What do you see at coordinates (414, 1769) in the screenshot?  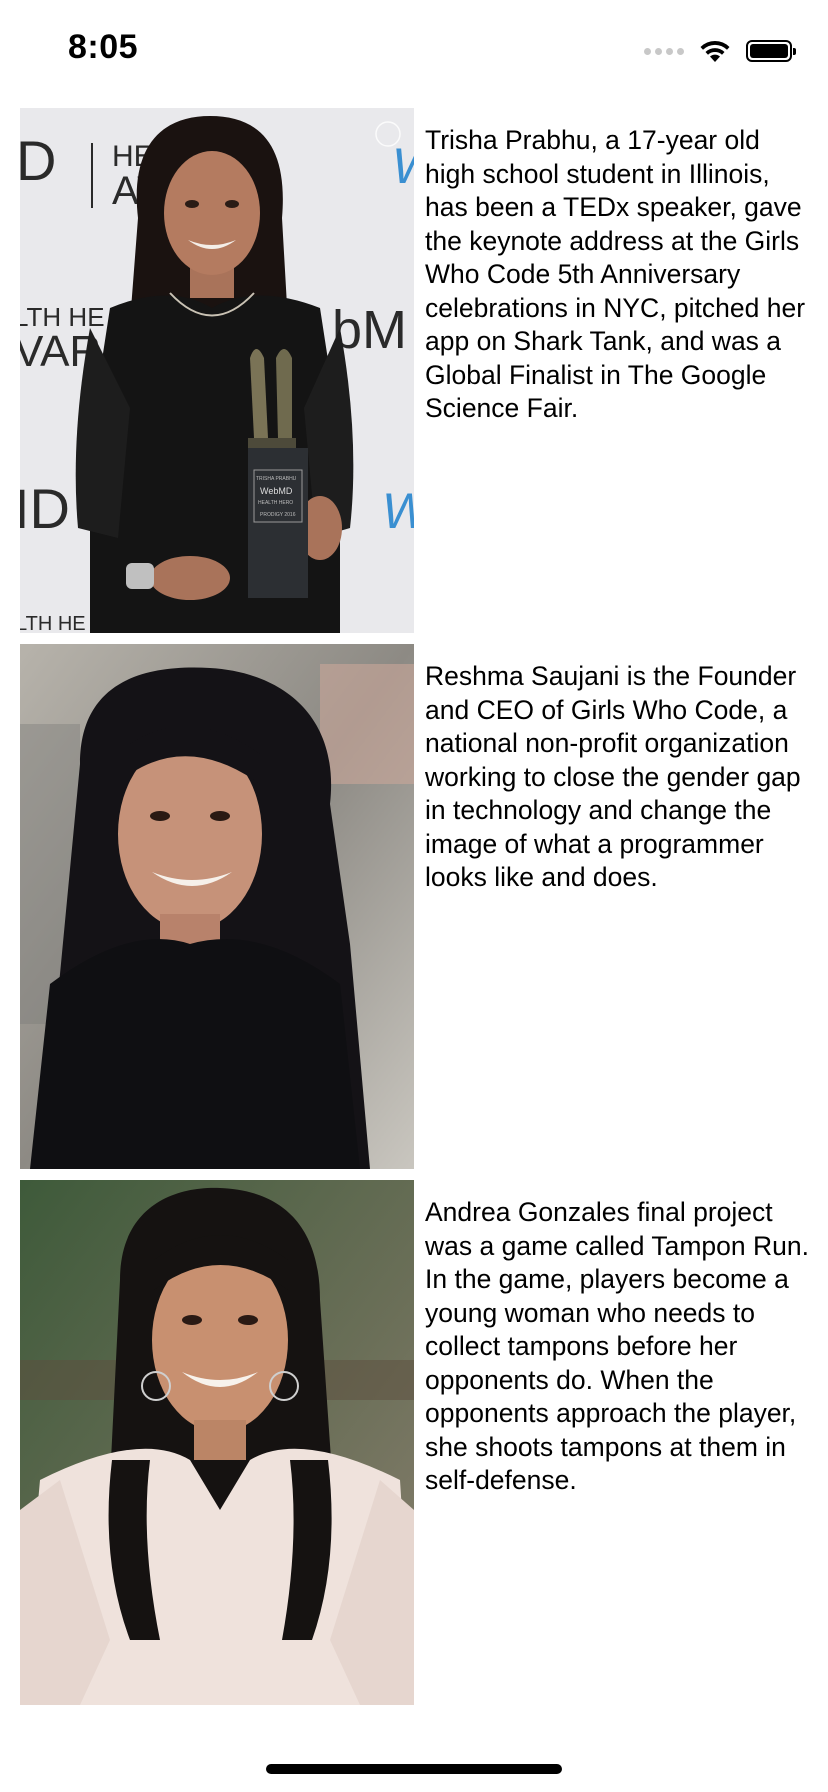 I see `home-indicator` at bounding box center [414, 1769].